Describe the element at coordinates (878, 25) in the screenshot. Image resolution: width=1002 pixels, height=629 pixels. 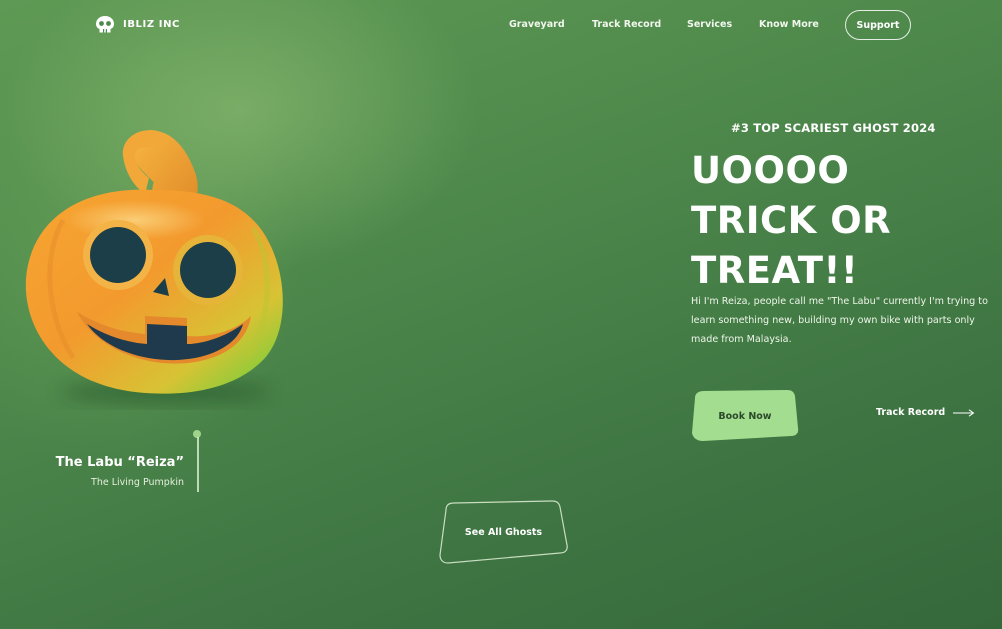
I see `support-button: Support` at that location.